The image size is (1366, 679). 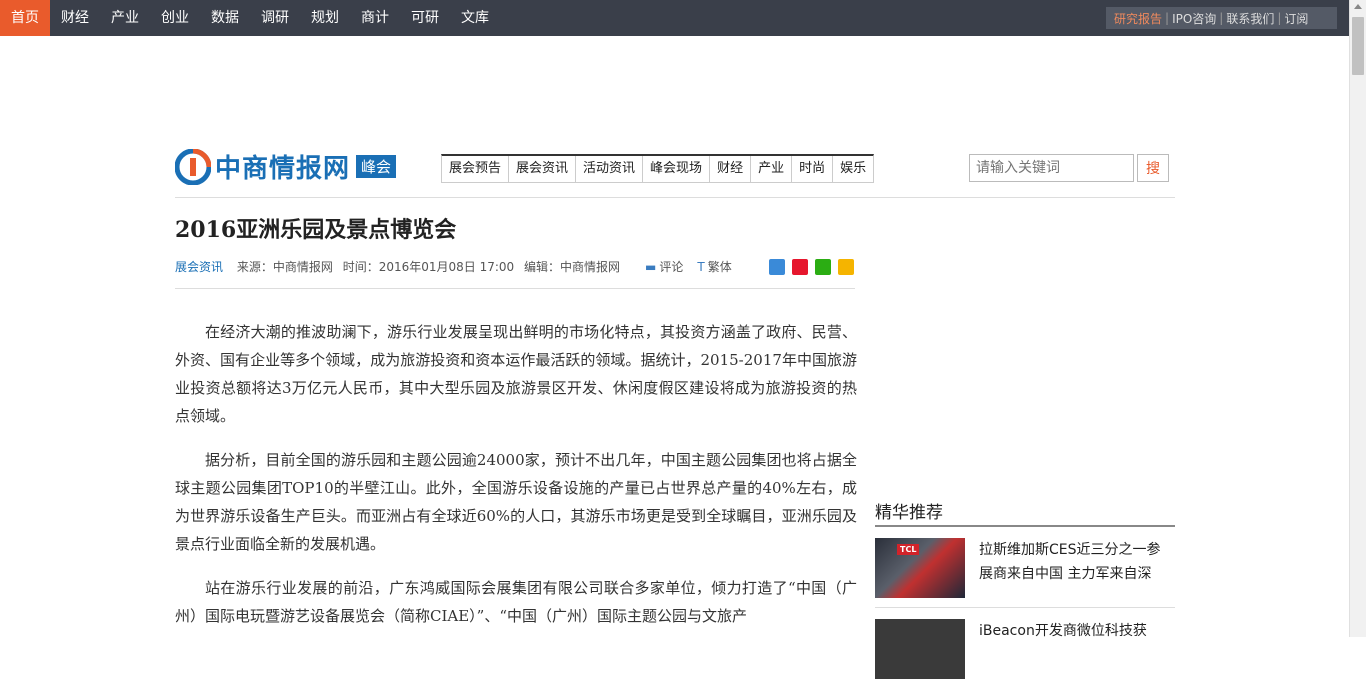 I want to click on share-qzone-icon, so click(x=845, y=266).